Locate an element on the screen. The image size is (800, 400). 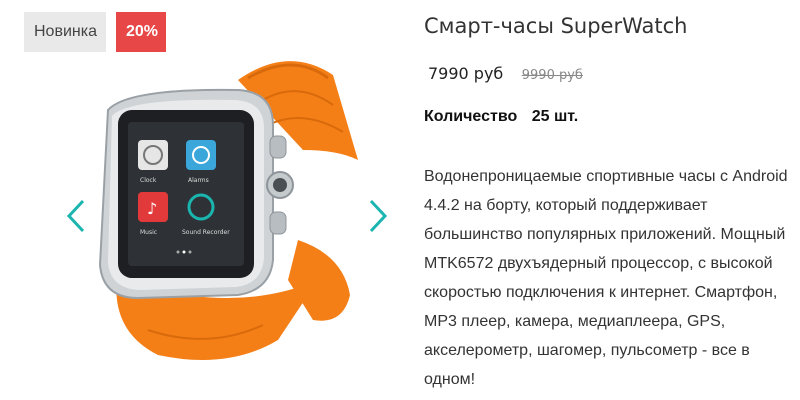
watch-app-music: Music is located at coordinates (148, 232).